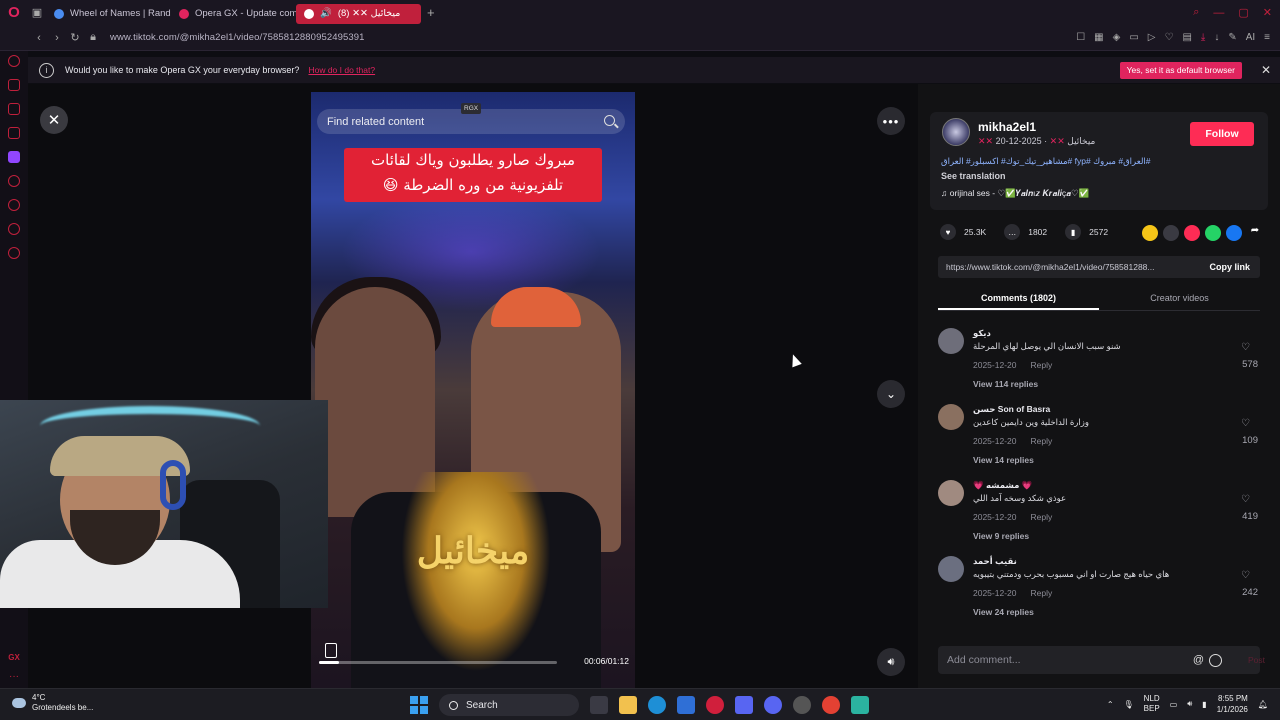  What do you see at coordinates (233, 14) in the screenshot?
I see `tab-opera-gx-update: Opera GX - Update comp` at bounding box center [233, 14].